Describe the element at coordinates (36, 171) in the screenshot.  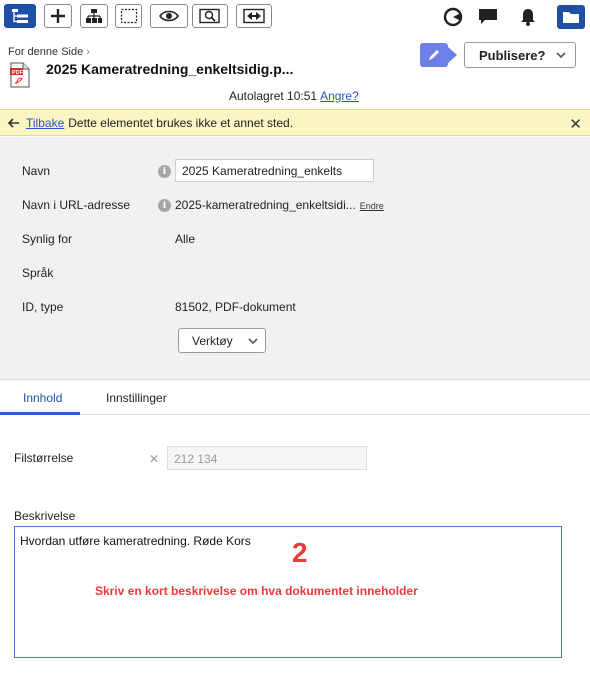
I see `name-label: Navn` at that location.